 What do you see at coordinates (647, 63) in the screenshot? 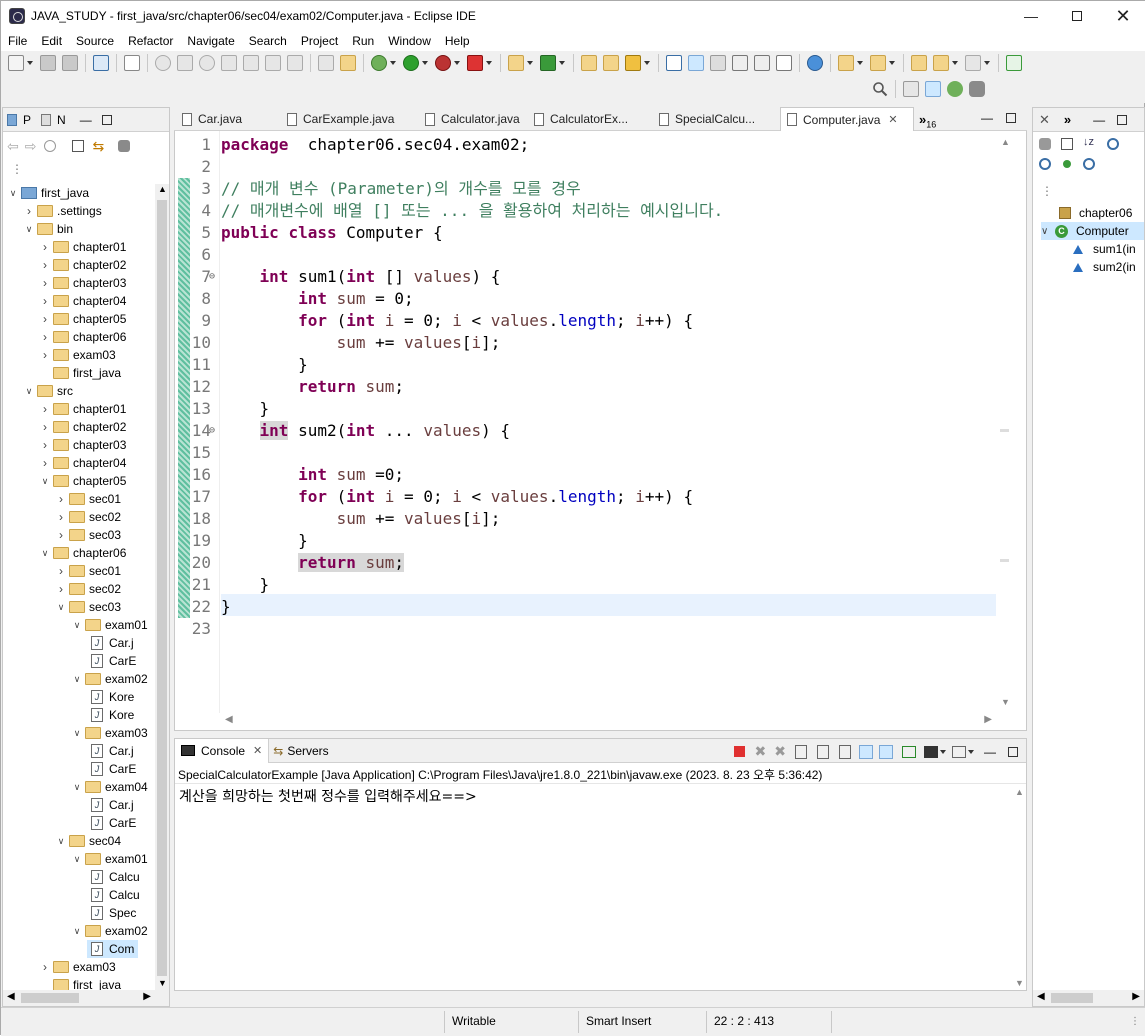
I see `search-toolbar-dropdown-icon` at bounding box center [647, 63].